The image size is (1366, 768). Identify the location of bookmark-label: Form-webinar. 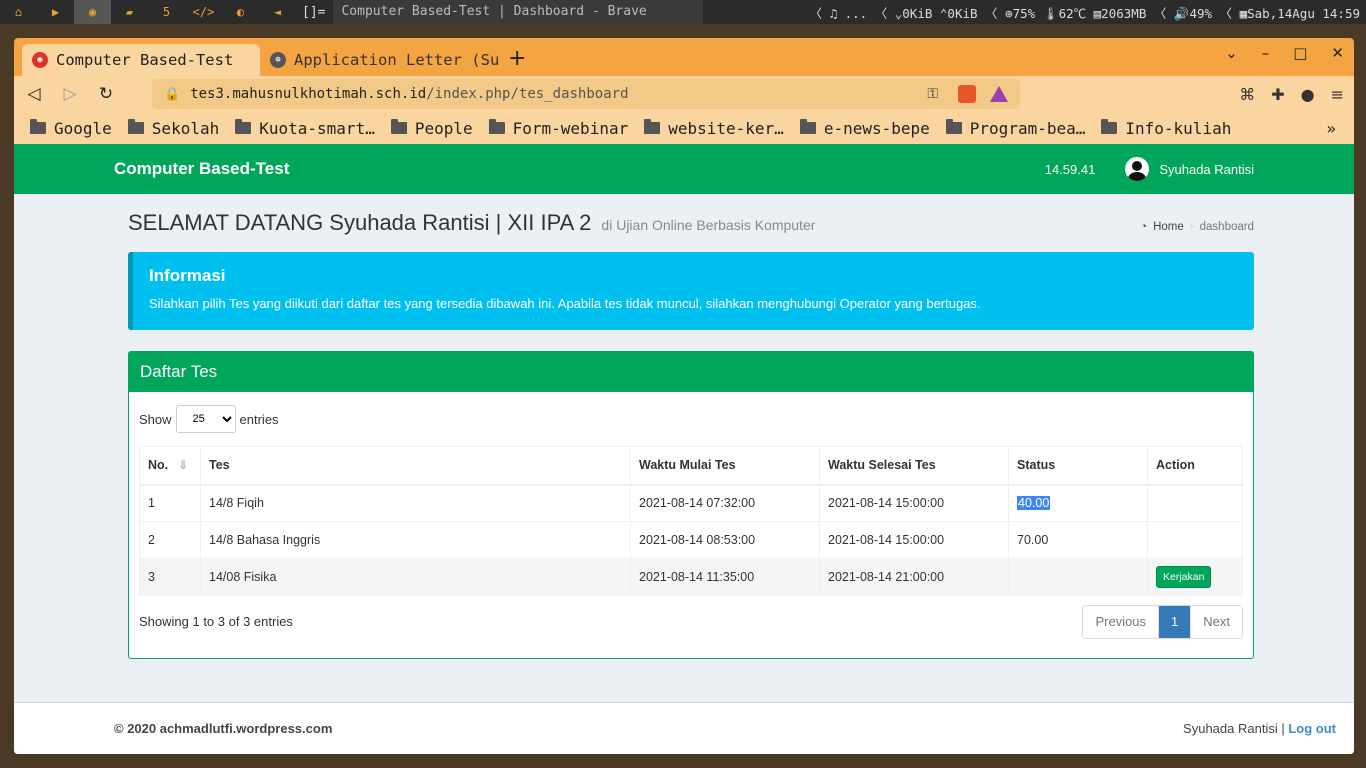
(570, 128).